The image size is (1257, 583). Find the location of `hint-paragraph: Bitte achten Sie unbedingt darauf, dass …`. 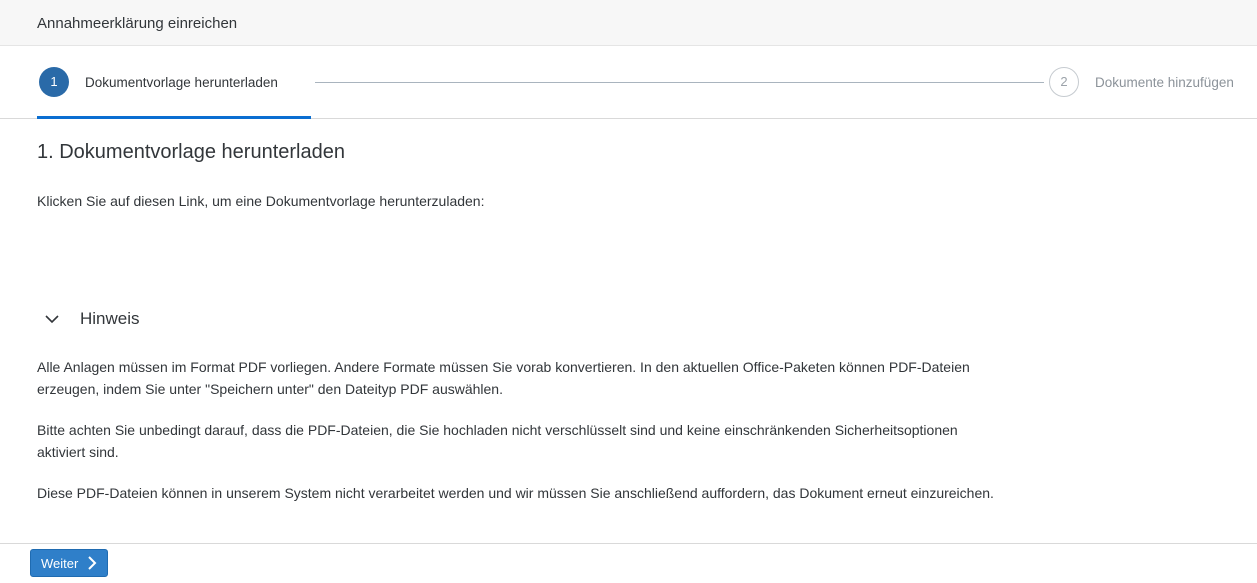

hint-paragraph: Bitte achten Sie unbedingt darauf, dass … is located at coordinates (497, 441).